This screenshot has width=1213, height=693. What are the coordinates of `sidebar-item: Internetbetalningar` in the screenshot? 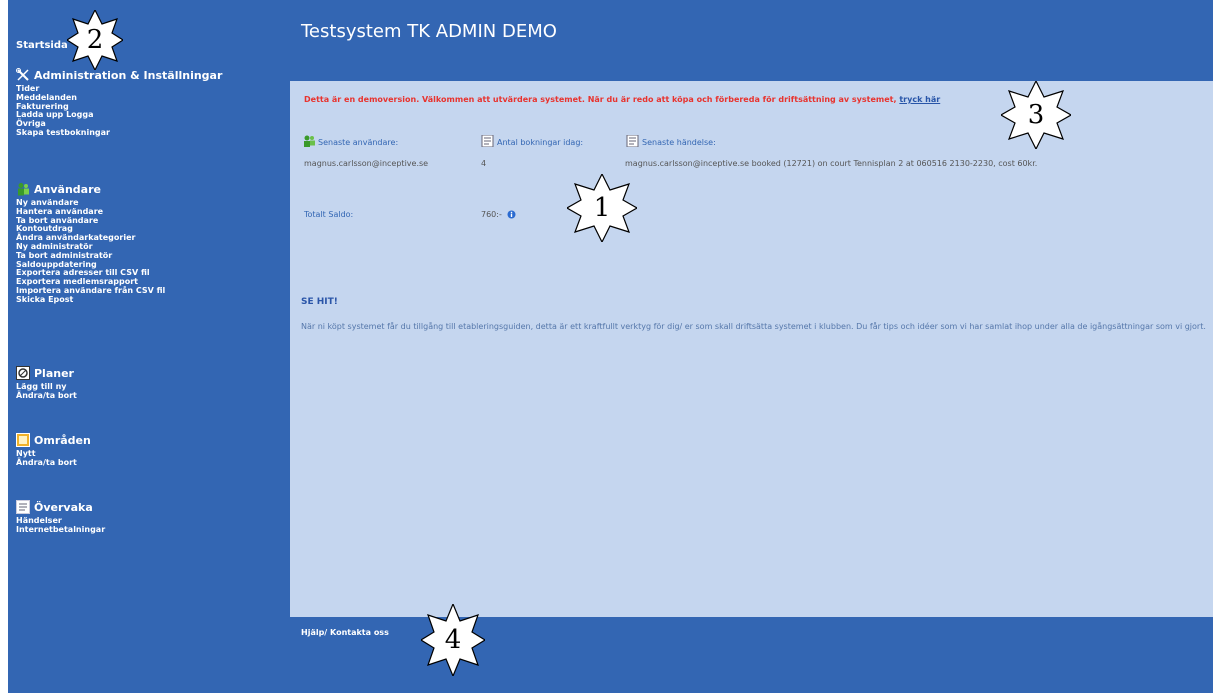 It's located at (60, 530).